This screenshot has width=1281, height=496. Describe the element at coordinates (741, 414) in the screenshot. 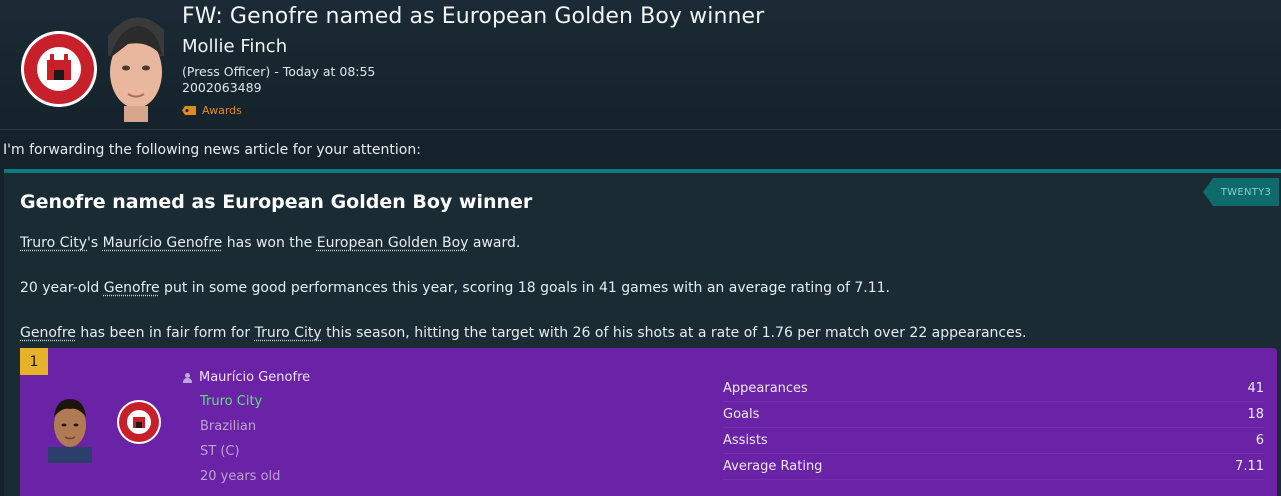

I see `stat-label: Goals` at that location.